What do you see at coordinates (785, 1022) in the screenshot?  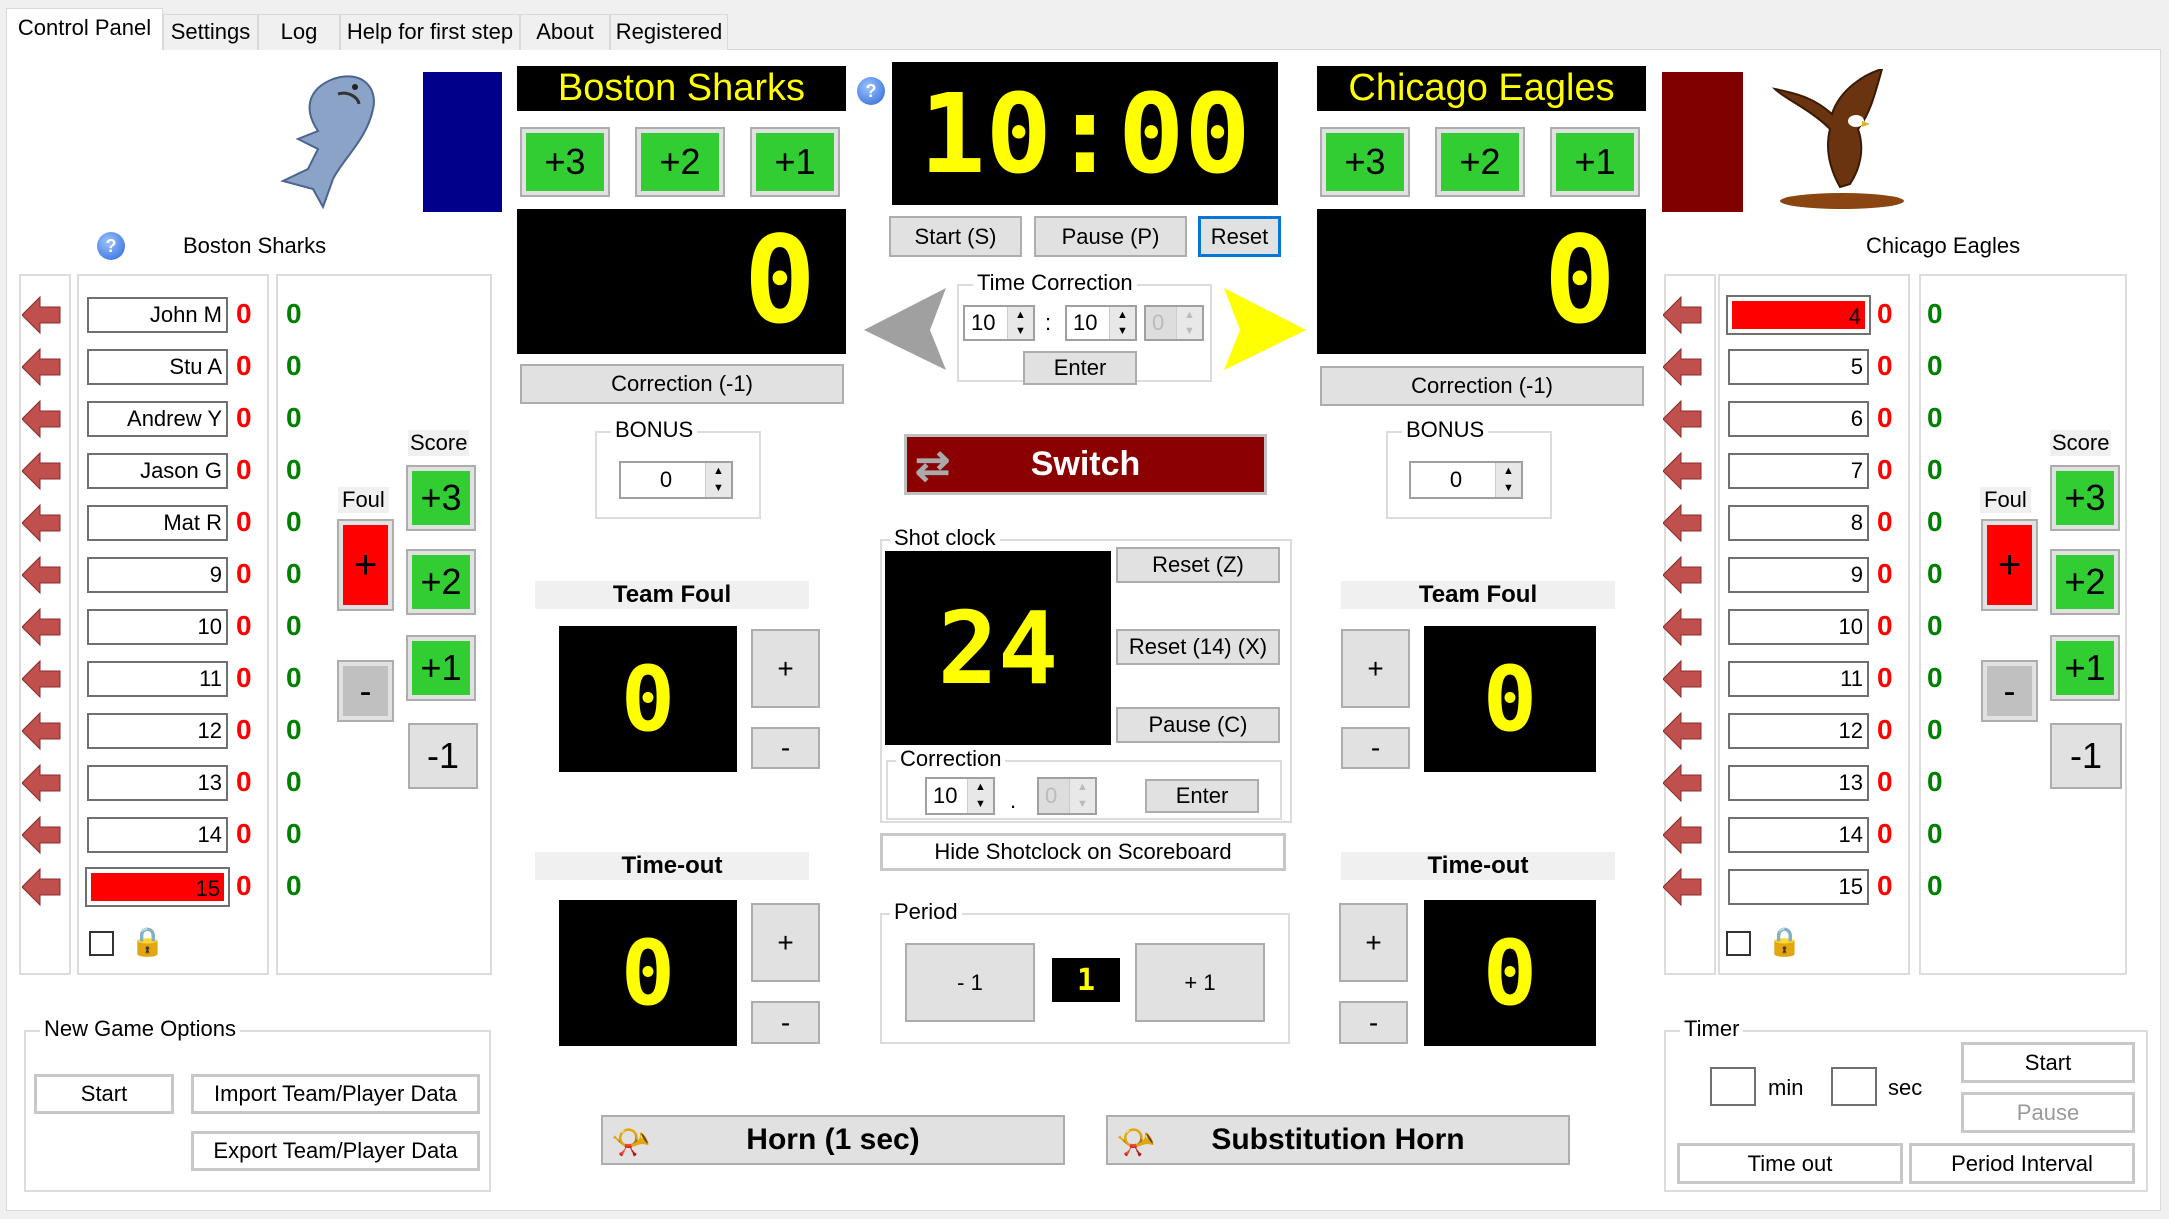 I see `home-timeout-minus-button: -` at bounding box center [785, 1022].